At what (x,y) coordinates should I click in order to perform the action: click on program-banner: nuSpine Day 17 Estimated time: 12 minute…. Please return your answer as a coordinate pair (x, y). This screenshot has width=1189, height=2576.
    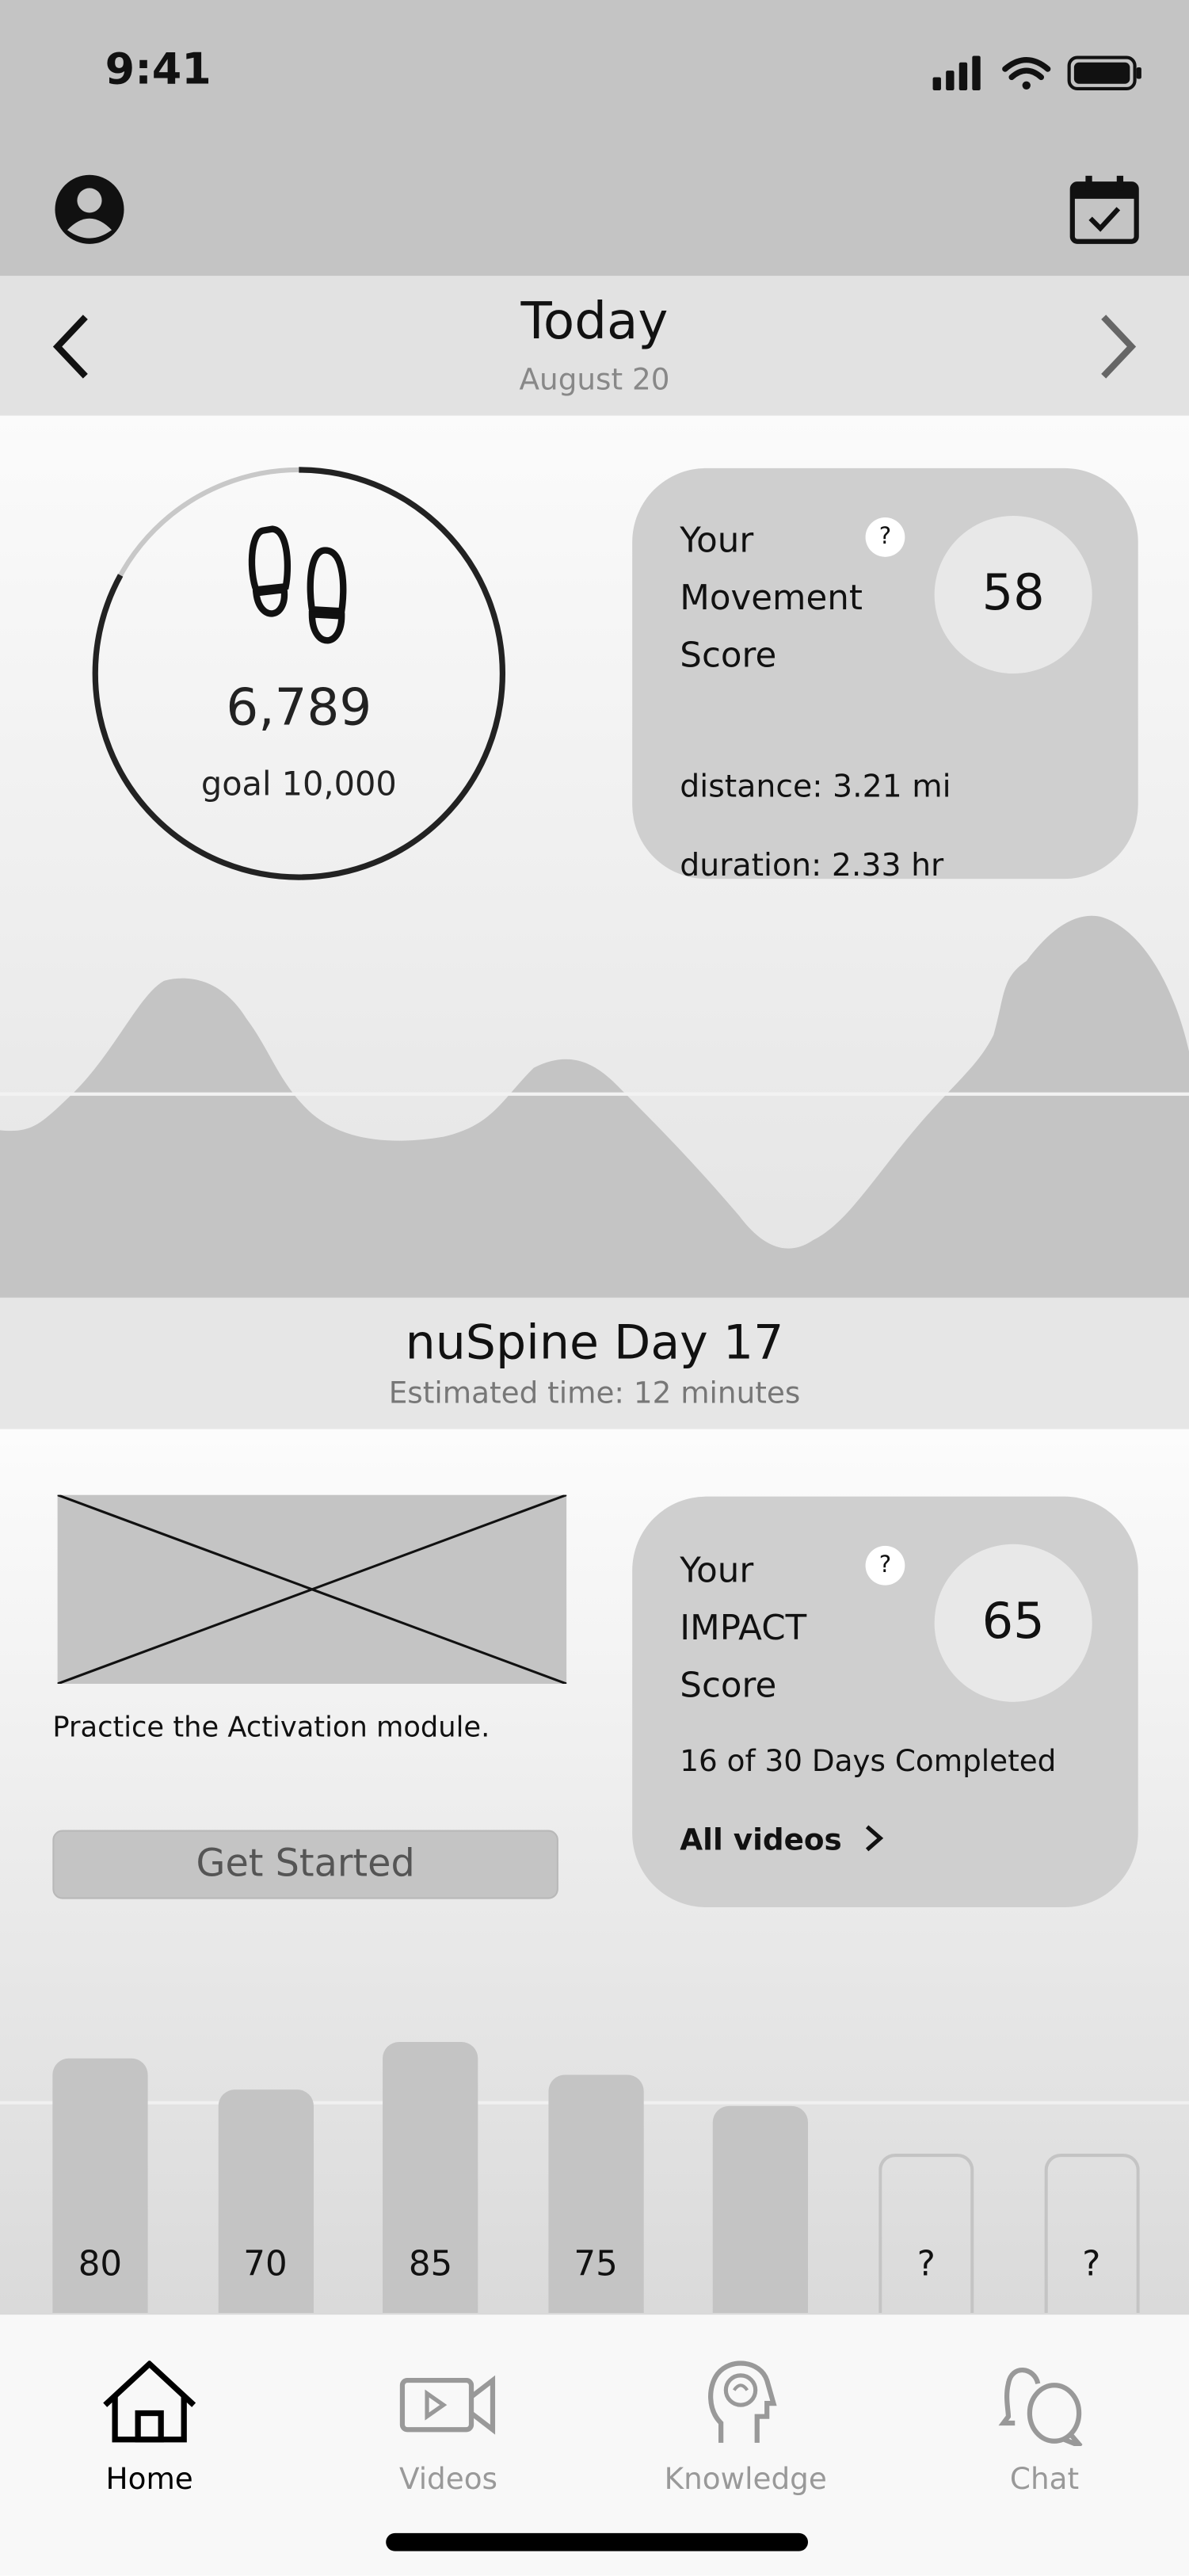
    Looking at the image, I should click on (594, 1363).